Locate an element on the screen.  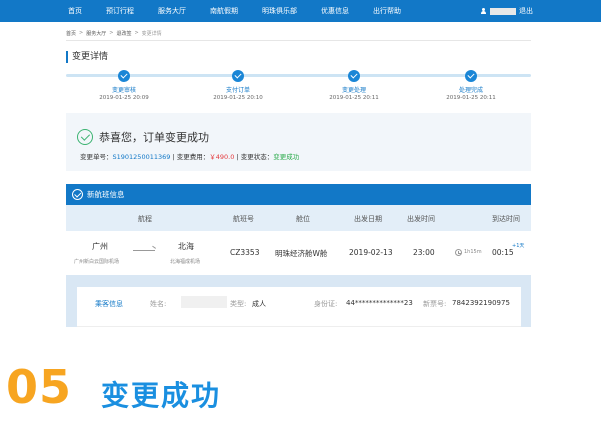
dep-time: 23:00 is located at coordinates (424, 252).